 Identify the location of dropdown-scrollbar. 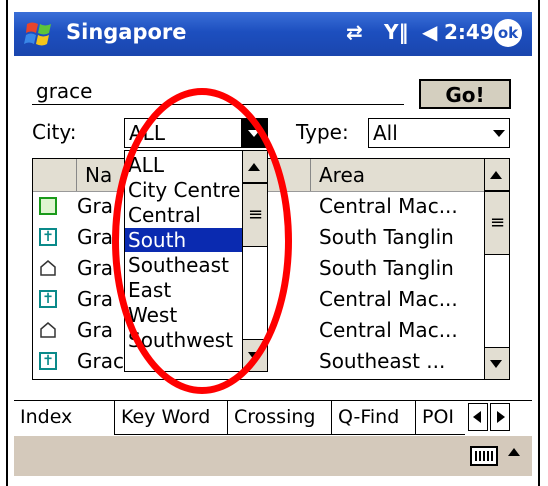
(254, 261).